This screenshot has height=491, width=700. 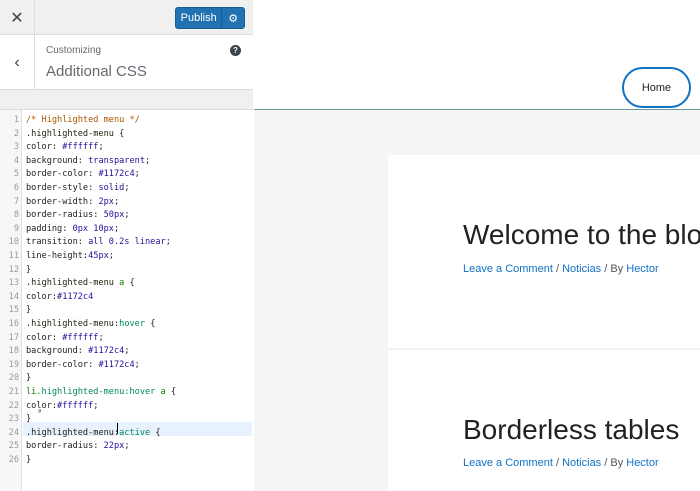 What do you see at coordinates (117, 160) in the screenshot?
I see `code-token: transparent` at bounding box center [117, 160].